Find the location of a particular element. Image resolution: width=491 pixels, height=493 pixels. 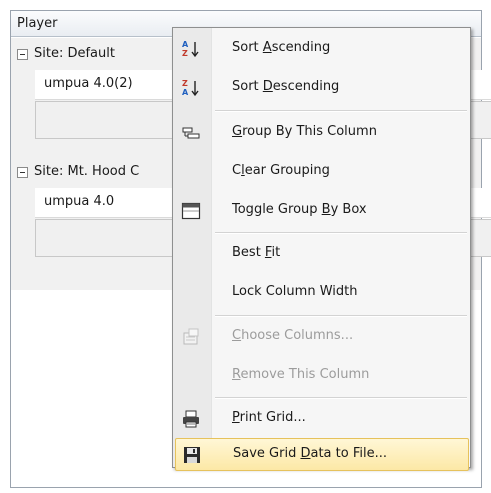

menu-item-label: Toggle Group By Box is located at coordinates (299, 209).